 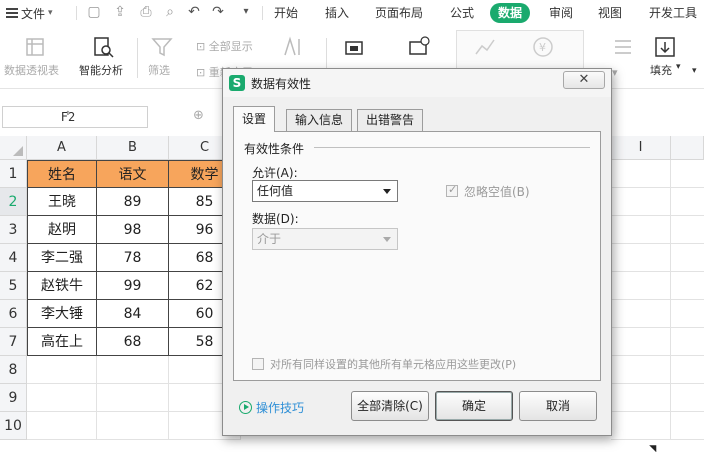 What do you see at coordinates (276, 148) in the screenshot?
I see `validation-criteria-title: 有效性条件` at bounding box center [276, 148].